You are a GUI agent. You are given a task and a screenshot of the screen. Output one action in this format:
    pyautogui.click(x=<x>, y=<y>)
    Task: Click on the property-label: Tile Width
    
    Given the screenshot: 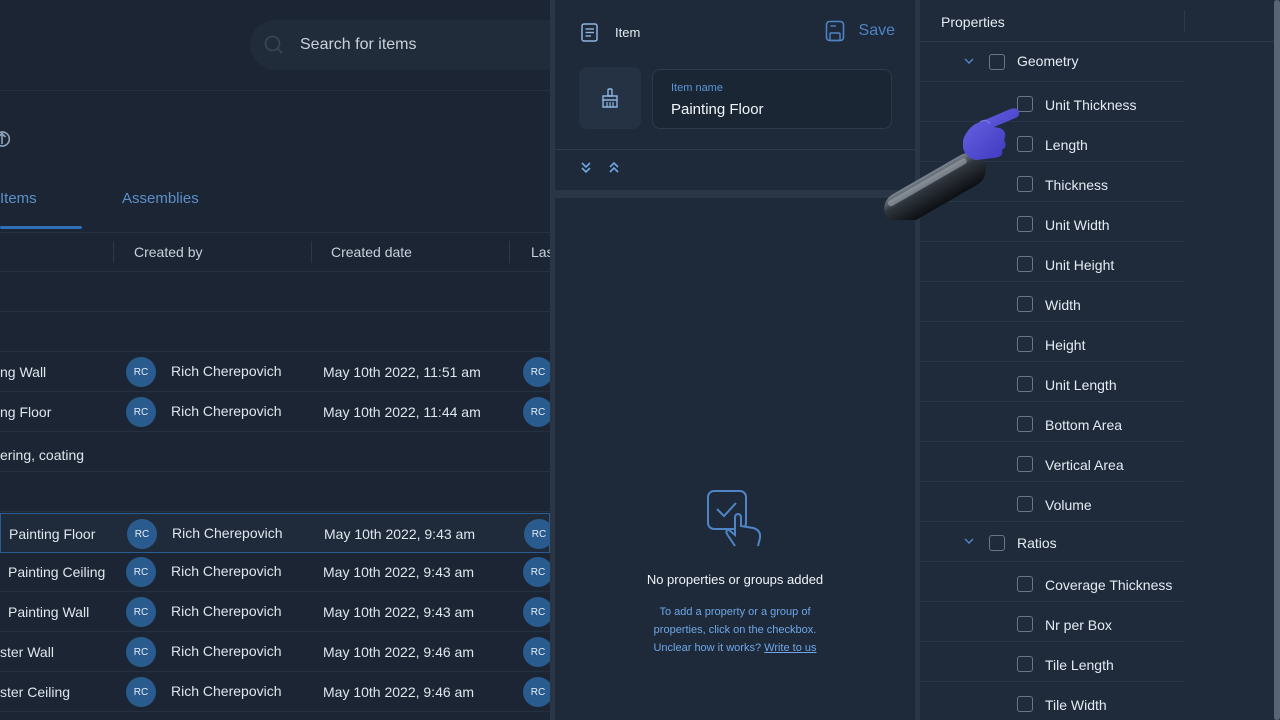 What is the action you would take?
    pyautogui.click(x=1076, y=705)
    